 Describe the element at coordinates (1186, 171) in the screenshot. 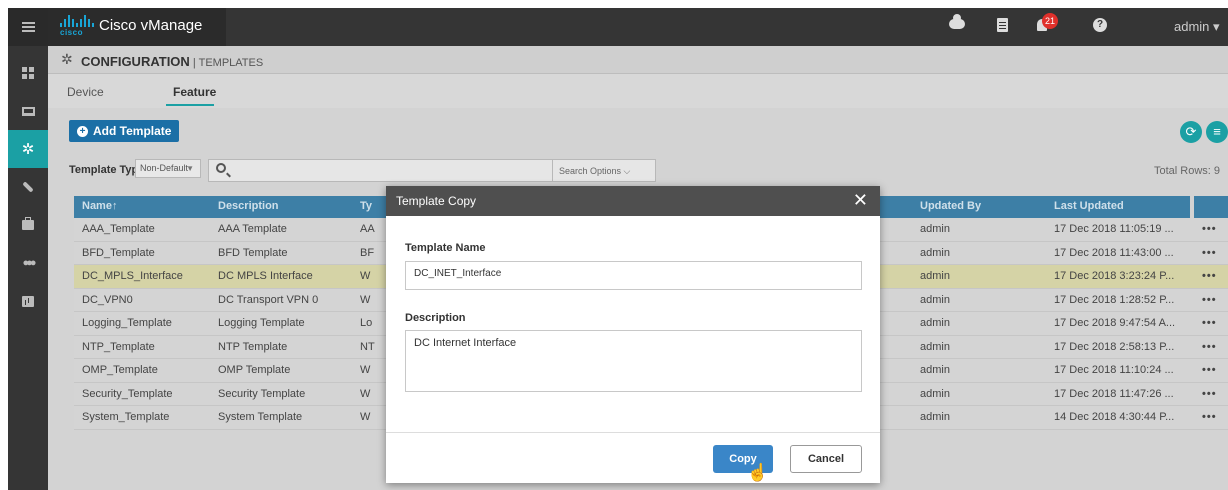

I see `total-rows: Total Rows: 9` at that location.